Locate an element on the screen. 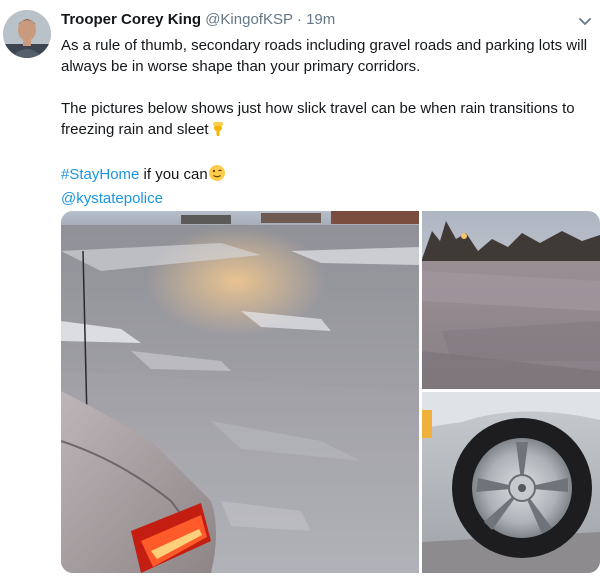 The width and height of the screenshot is (600, 585). hashtag-link: #StayHome is located at coordinates (100, 174).